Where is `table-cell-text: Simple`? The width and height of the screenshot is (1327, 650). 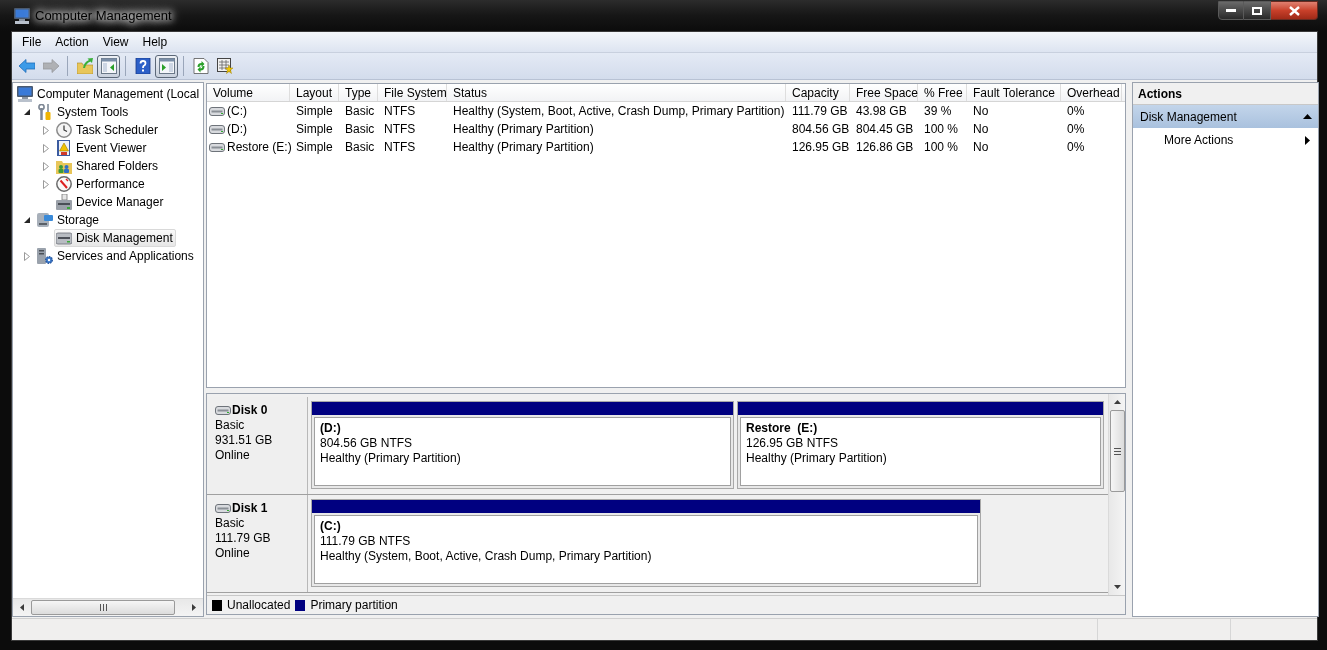 table-cell-text: Simple is located at coordinates (314, 147).